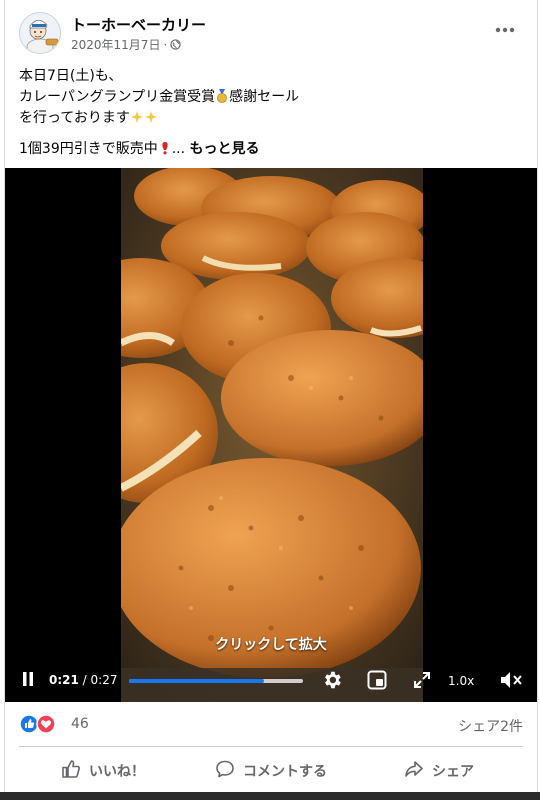 The height and width of the screenshot is (800, 540). What do you see at coordinates (28, 681) in the screenshot?
I see `pause-icon` at bounding box center [28, 681].